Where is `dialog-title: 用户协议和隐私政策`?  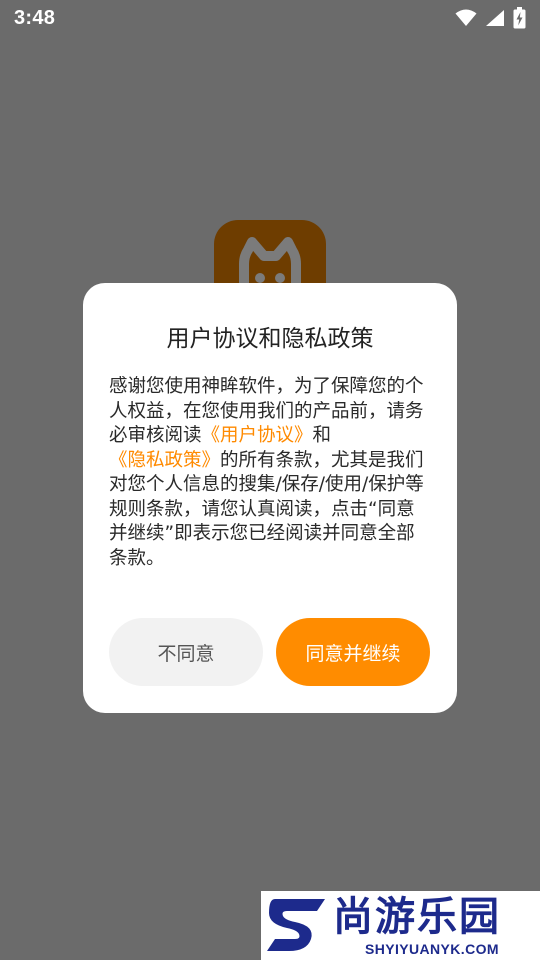 dialog-title: 用户协议和隐私政策 is located at coordinates (270, 339).